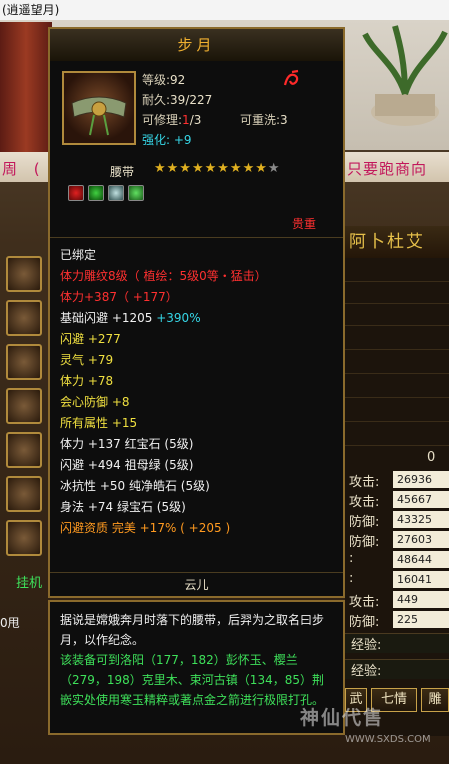 This screenshot has height=764, width=449. What do you see at coordinates (421, 559) in the screenshot?
I see `stat-value: 48644` at bounding box center [421, 559].